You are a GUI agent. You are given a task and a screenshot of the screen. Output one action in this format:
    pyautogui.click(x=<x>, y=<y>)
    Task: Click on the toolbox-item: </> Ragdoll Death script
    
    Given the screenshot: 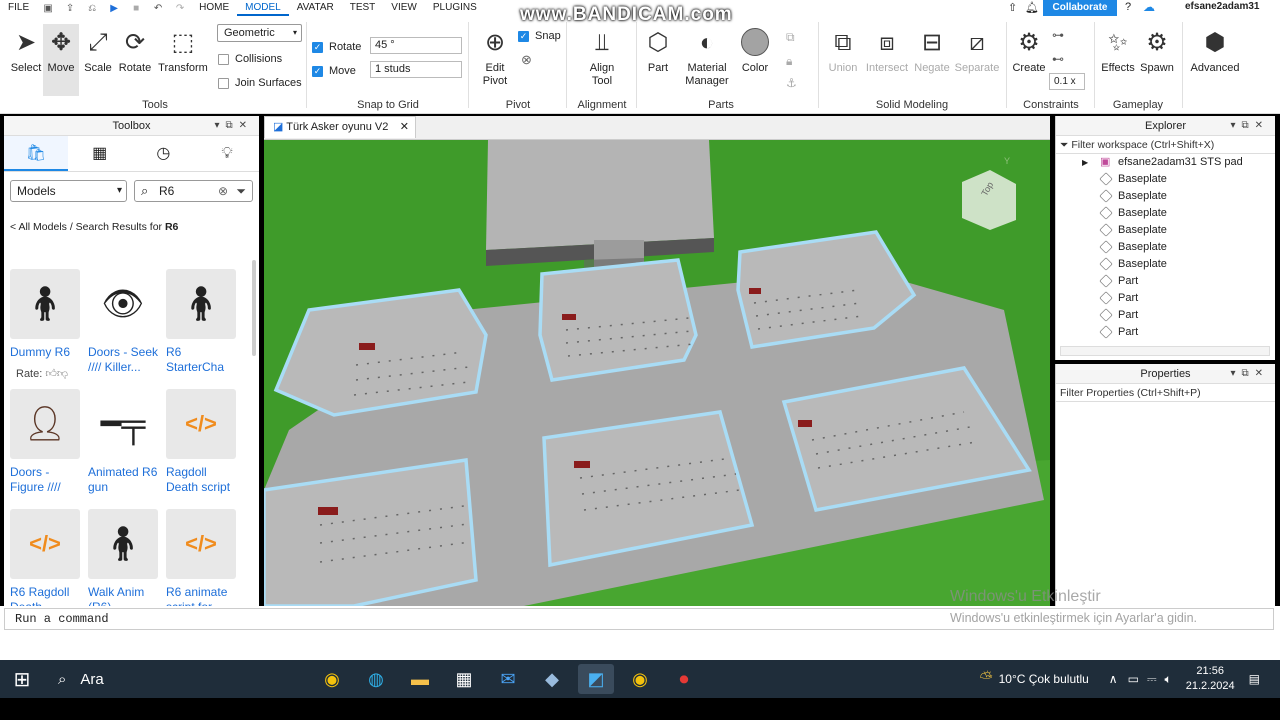 What is the action you would take?
    pyautogui.click(x=203, y=442)
    